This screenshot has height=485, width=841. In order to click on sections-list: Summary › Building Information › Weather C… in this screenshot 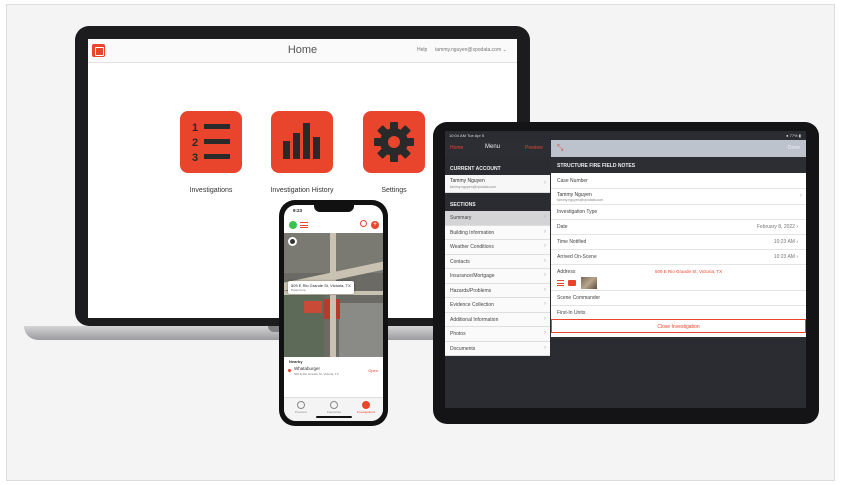, I will do `click(497, 283)`.